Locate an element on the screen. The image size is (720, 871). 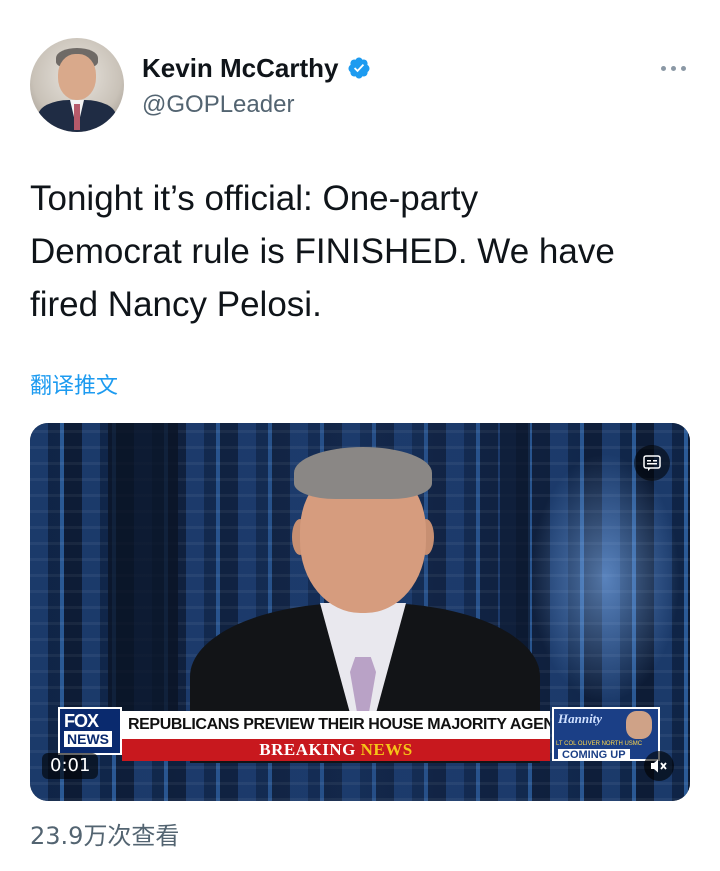
show-name: Hannity is located at coordinates (580, 718).